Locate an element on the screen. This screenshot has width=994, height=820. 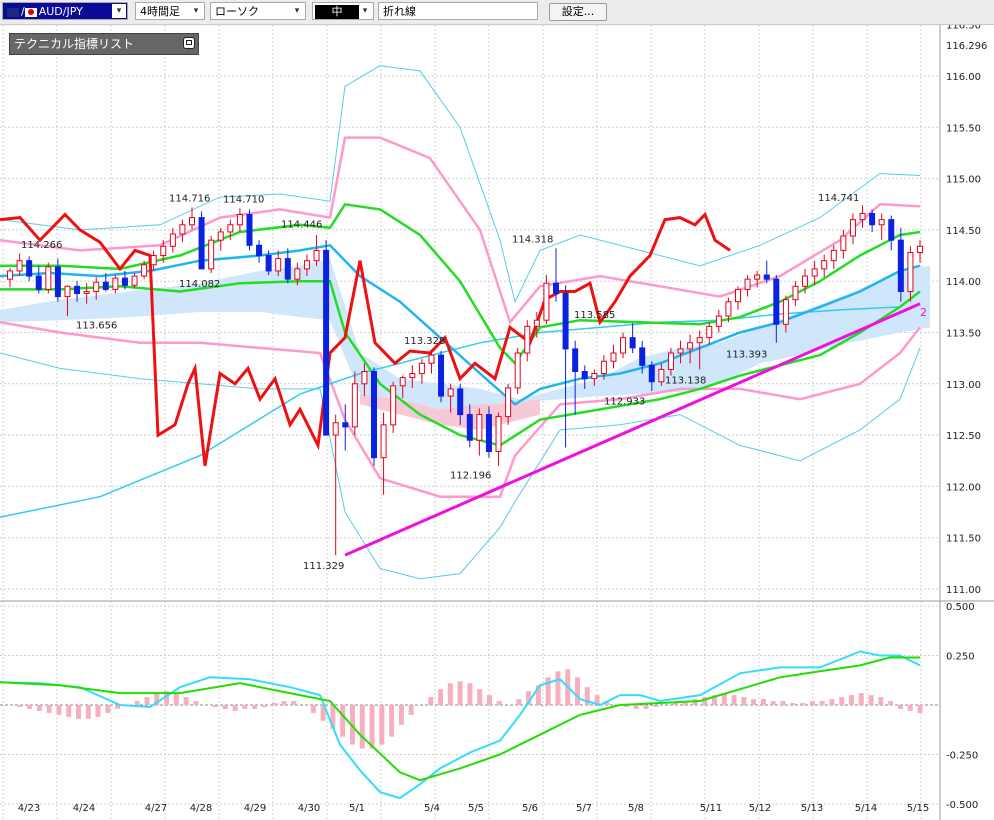
color-select: 中 ▾ is located at coordinates (343, 11).